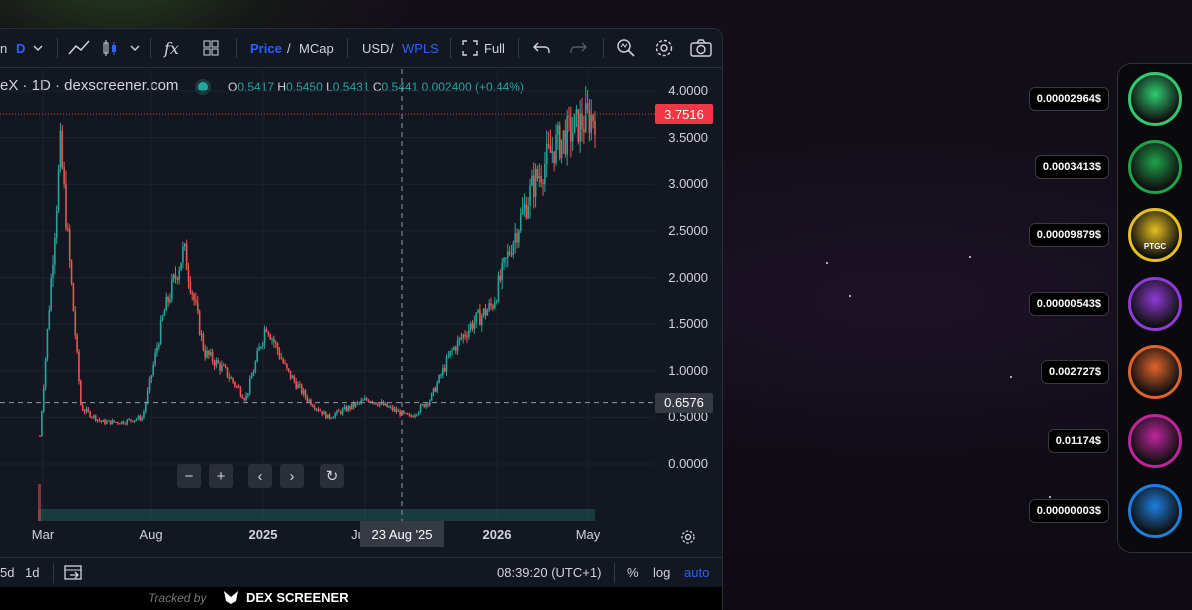 The height and width of the screenshot is (610, 1192). Describe the element at coordinates (1155, 441) in the screenshot. I see `superhero-avatar` at that location.